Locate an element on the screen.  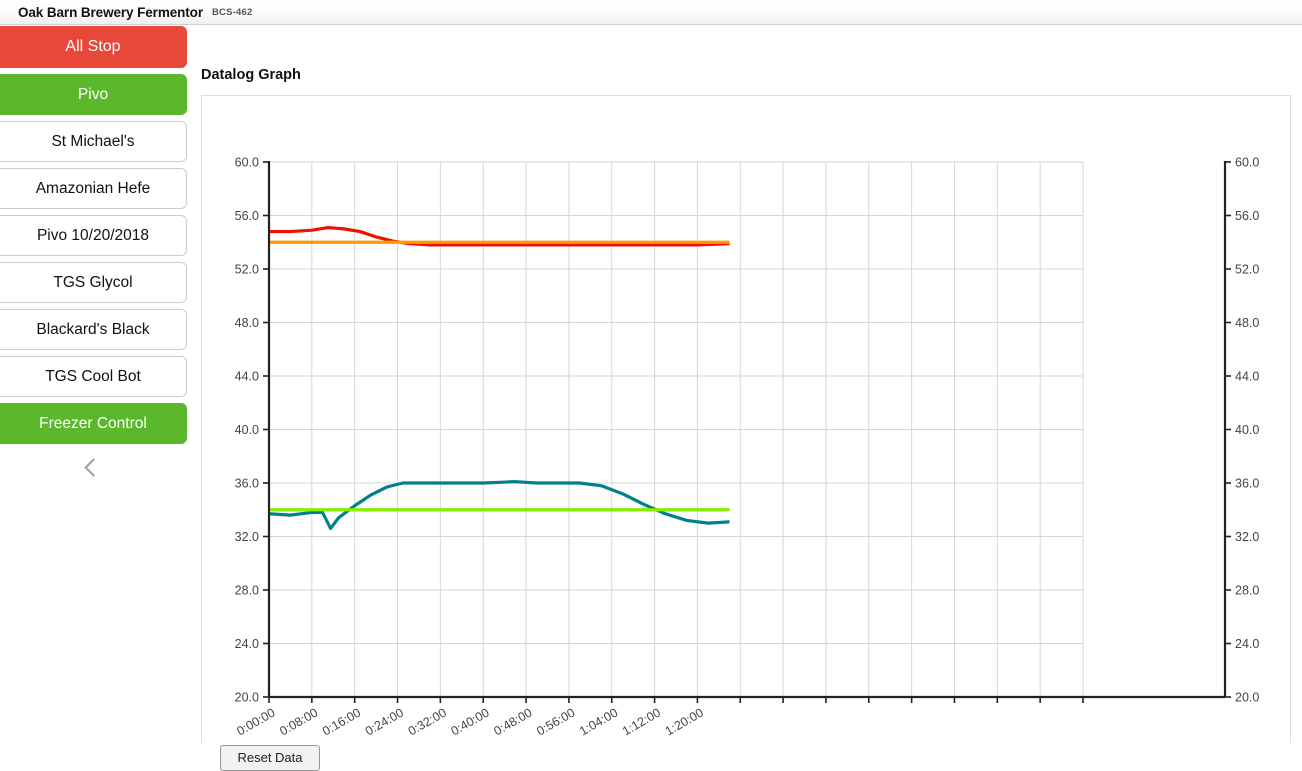
sidebar-item-pivo: Pivo is located at coordinates (93, 94).